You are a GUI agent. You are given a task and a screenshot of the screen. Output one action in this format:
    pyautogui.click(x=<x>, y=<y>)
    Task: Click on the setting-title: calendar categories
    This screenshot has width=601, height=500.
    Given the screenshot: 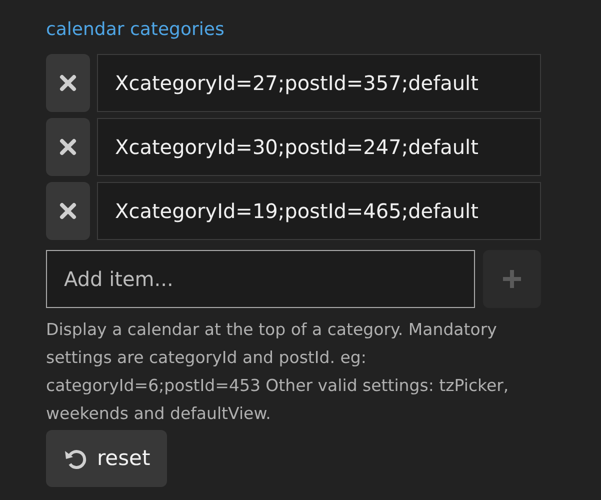 What is the action you would take?
    pyautogui.click(x=136, y=30)
    